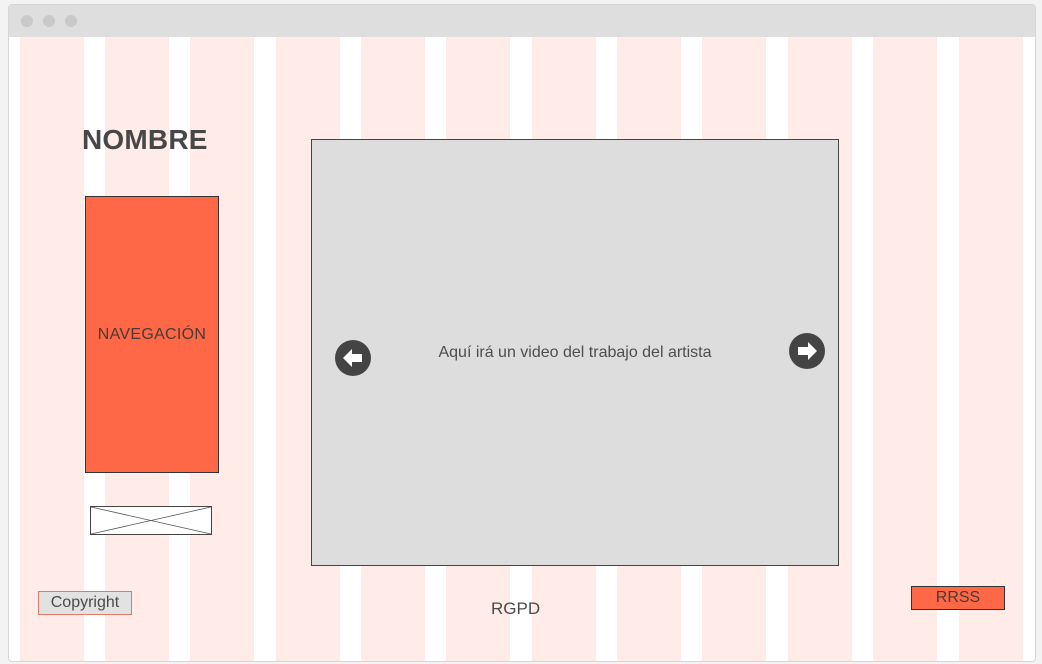  What do you see at coordinates (71, 21) in the screenshot?
I see `maximize-dot` at bounding box center [71, 21].